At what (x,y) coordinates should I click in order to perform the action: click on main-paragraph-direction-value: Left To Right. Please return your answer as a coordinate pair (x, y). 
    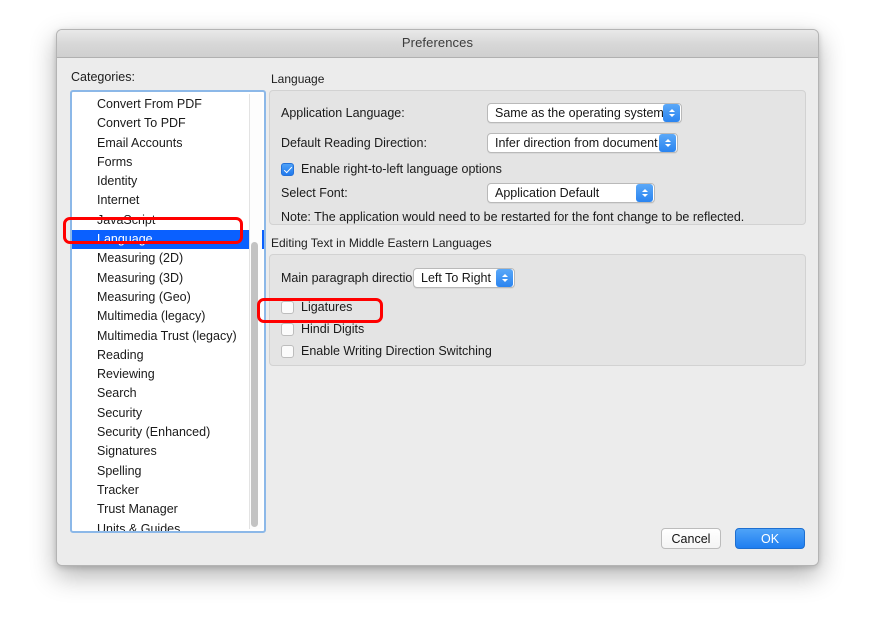
    Looking at the image, I should click on (456, 278).